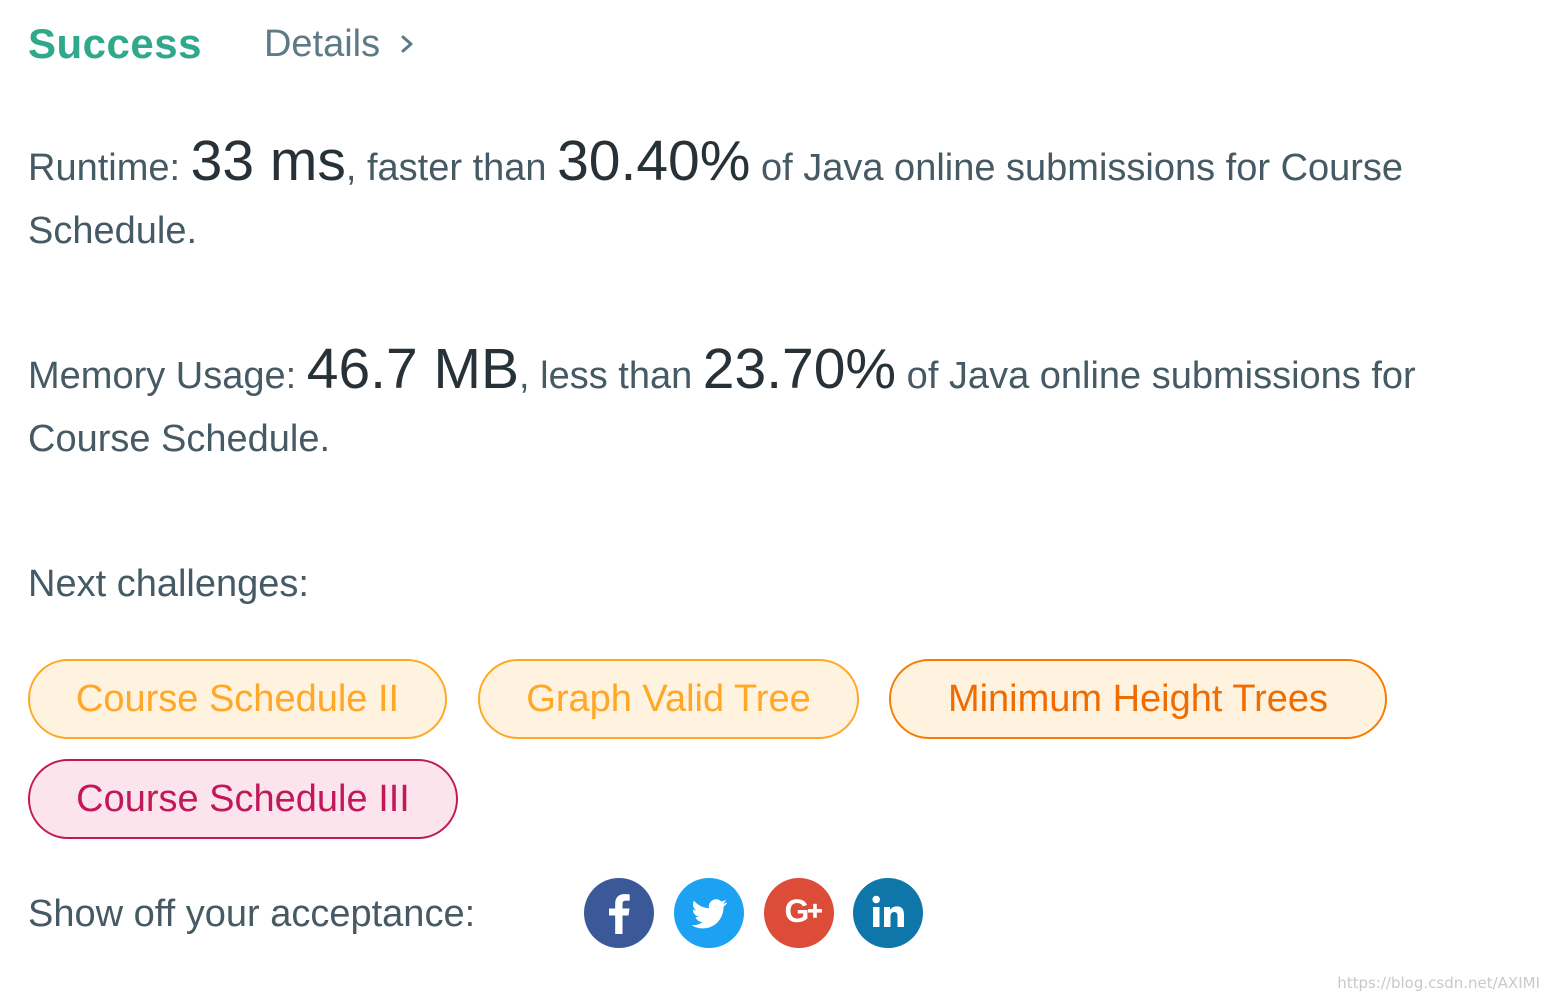 Image resolution: width=1548 pixels, height=996 pixels. I want to click on share-label: Show off your acceptance:, so click(252, 914).